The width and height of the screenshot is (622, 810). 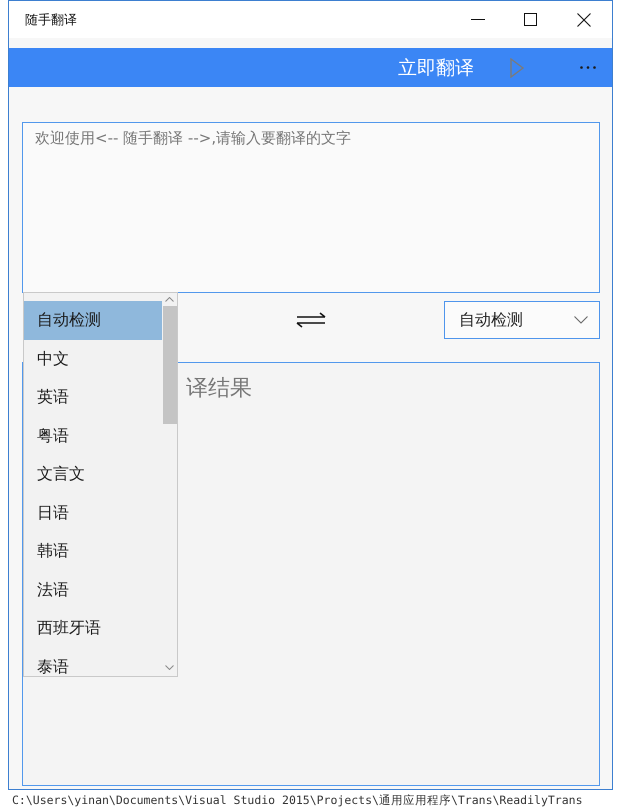 What do you see at coordinates (517, 68) in the screenshot?
I see `play-icon` at bounding box center [517, 68].